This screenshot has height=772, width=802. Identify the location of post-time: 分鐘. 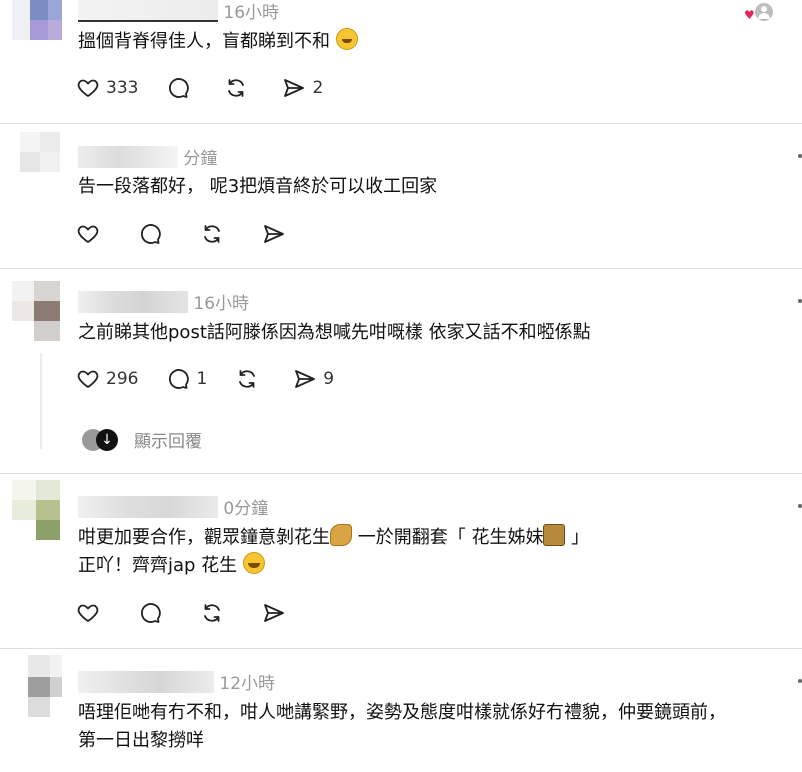
(200, 159).